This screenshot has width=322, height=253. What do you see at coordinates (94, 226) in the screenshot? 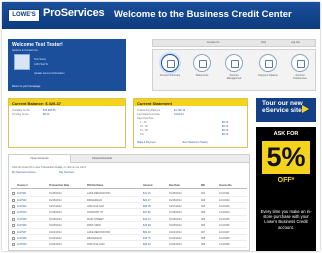
I see `table-cell: PARK VIEW` at bounding box center [94, 226].